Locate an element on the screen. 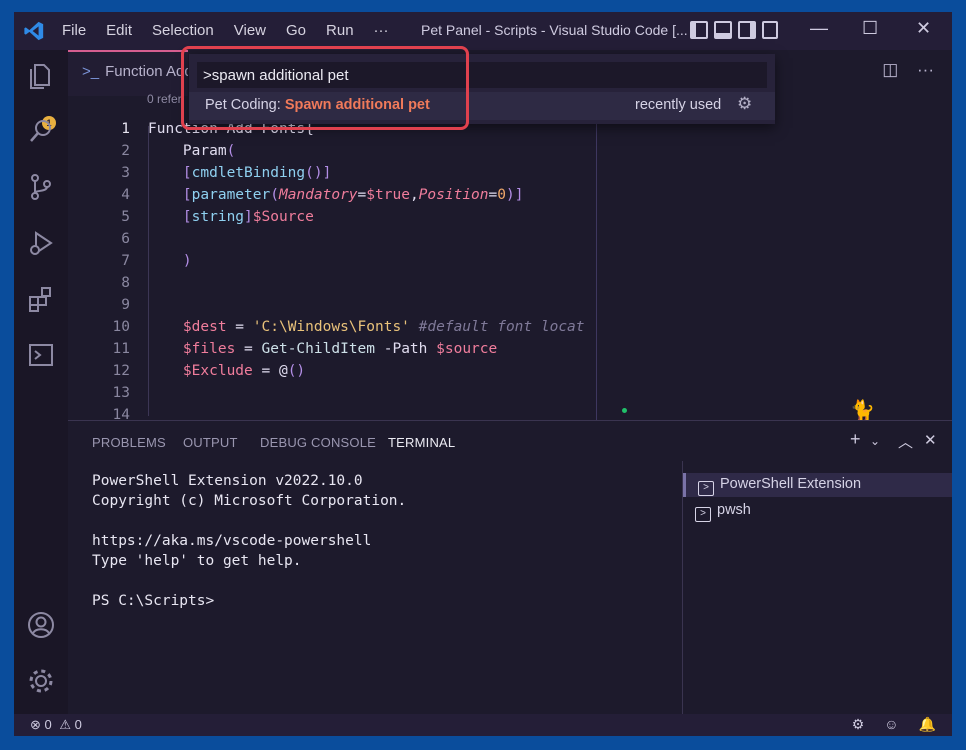  account-icon is located at coordinates (41, 625).